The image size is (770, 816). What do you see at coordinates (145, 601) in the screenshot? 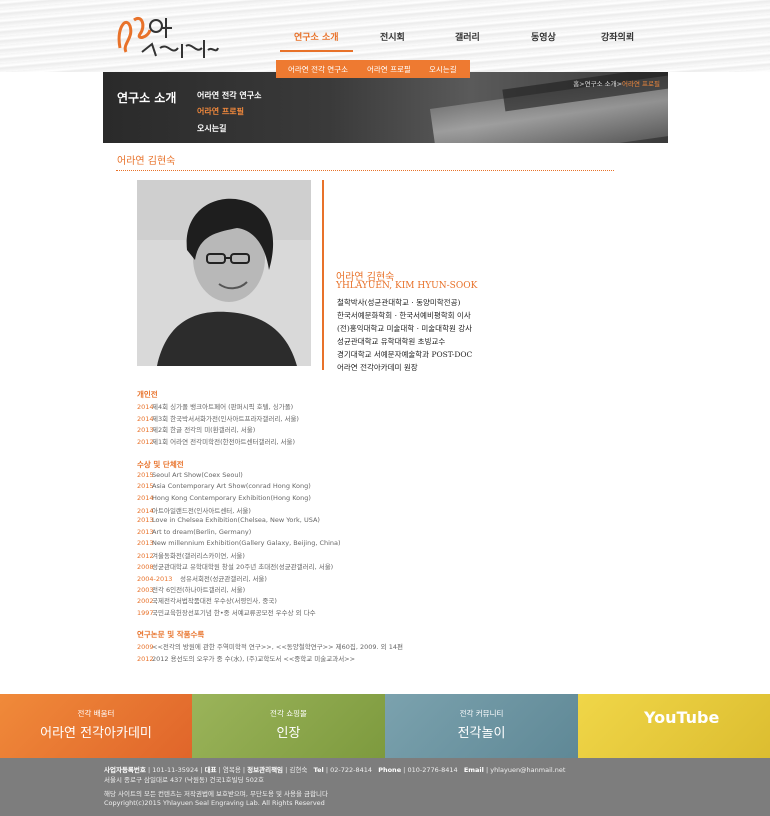
I see `history-year: 2002` at bounding box center [145, 601].